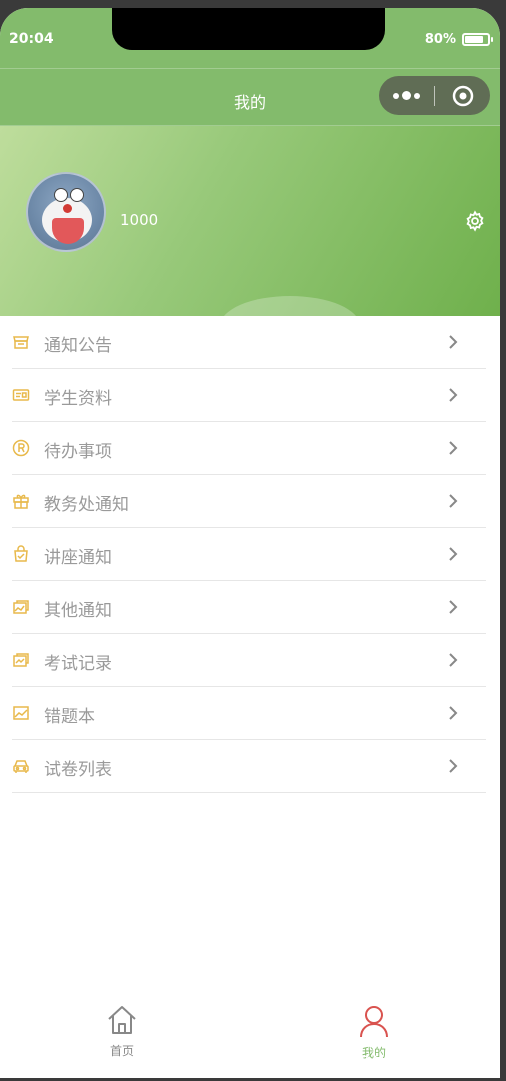 This screenshot has height=1081, width=506. What do you see at coordinates (21, 766) in the screenshot?
I see `car-icon` at bounding box center [21, 766].